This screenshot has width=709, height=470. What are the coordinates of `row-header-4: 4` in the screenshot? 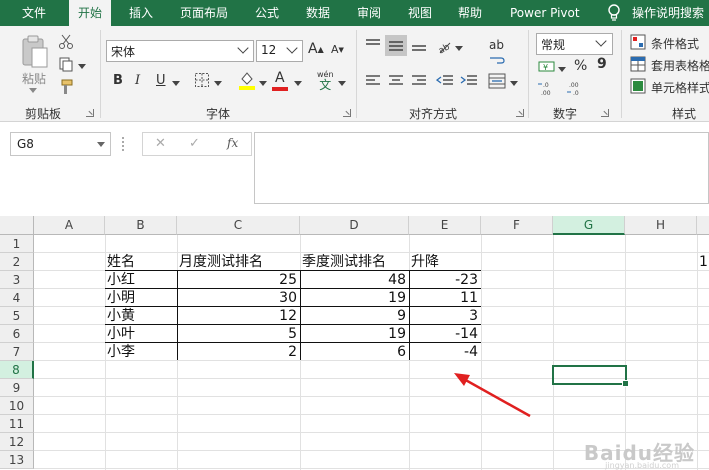 It's located at (17, 298).